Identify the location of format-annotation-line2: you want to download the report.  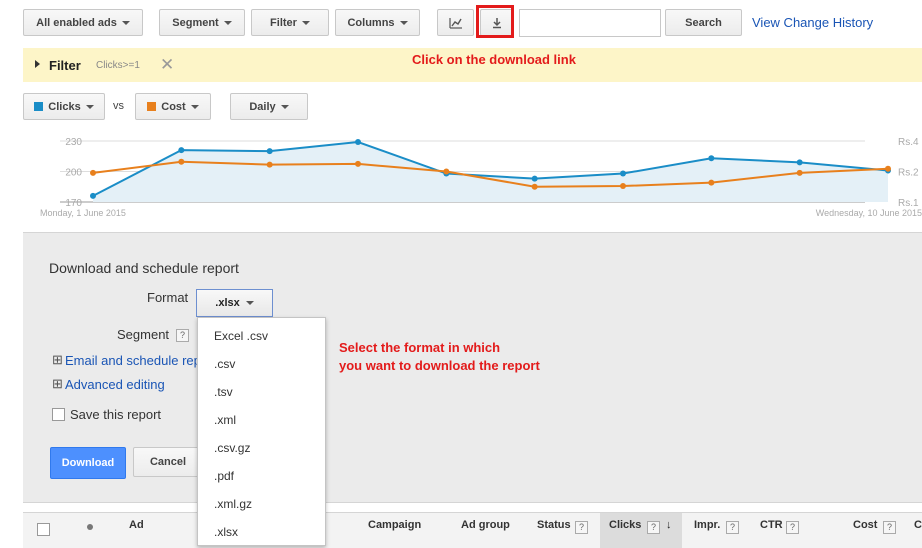
(439, 365).